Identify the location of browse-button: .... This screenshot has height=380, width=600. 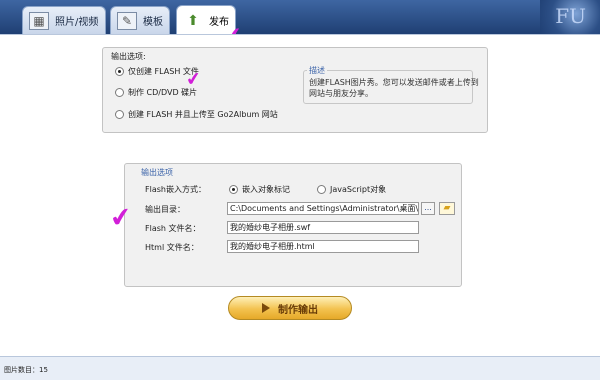
(428, 208).